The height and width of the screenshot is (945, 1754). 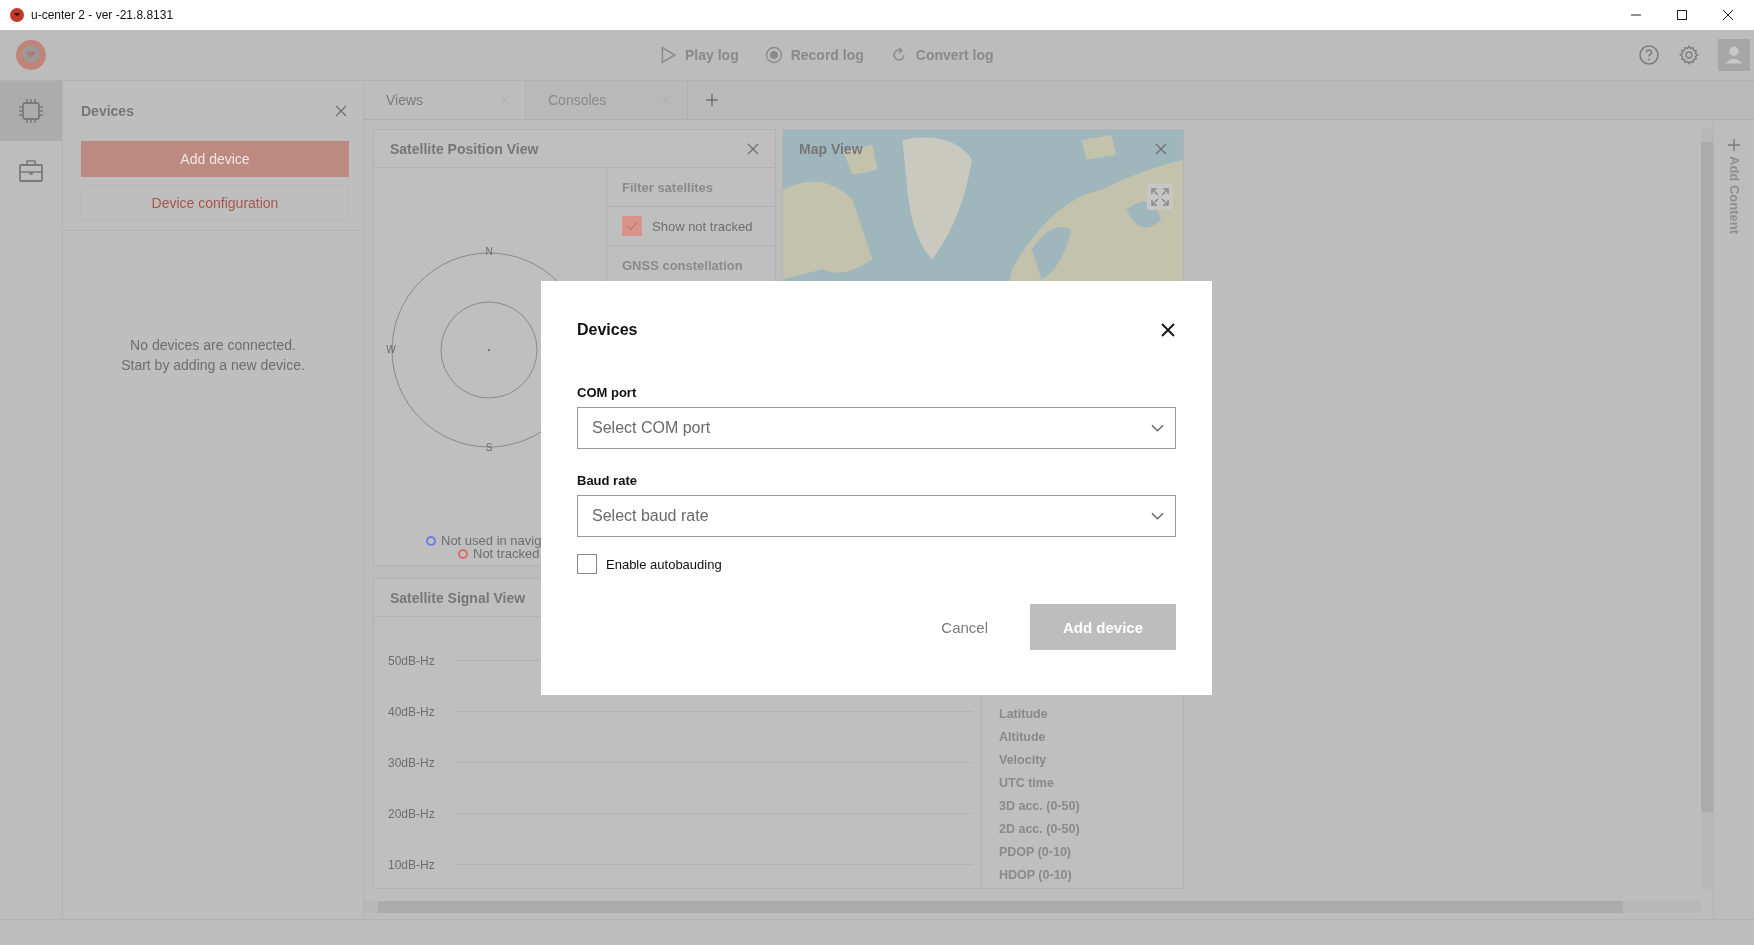 I want to click on play-icon, so click(x=668, y=55).